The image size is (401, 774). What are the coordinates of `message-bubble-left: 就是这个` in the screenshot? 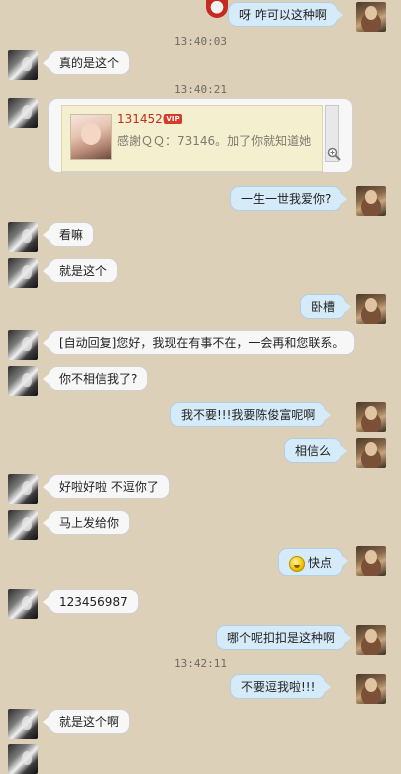 It's located at (80, 270).